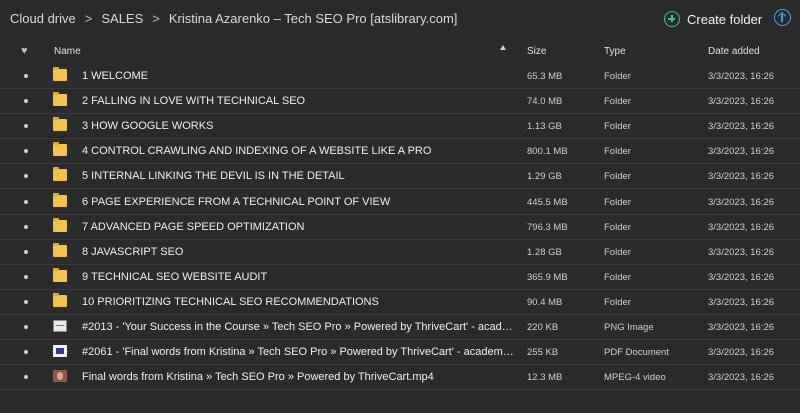 This screenshot has width=800, height=413. I want to click on heart-icon: ♥, so click(24, 51).